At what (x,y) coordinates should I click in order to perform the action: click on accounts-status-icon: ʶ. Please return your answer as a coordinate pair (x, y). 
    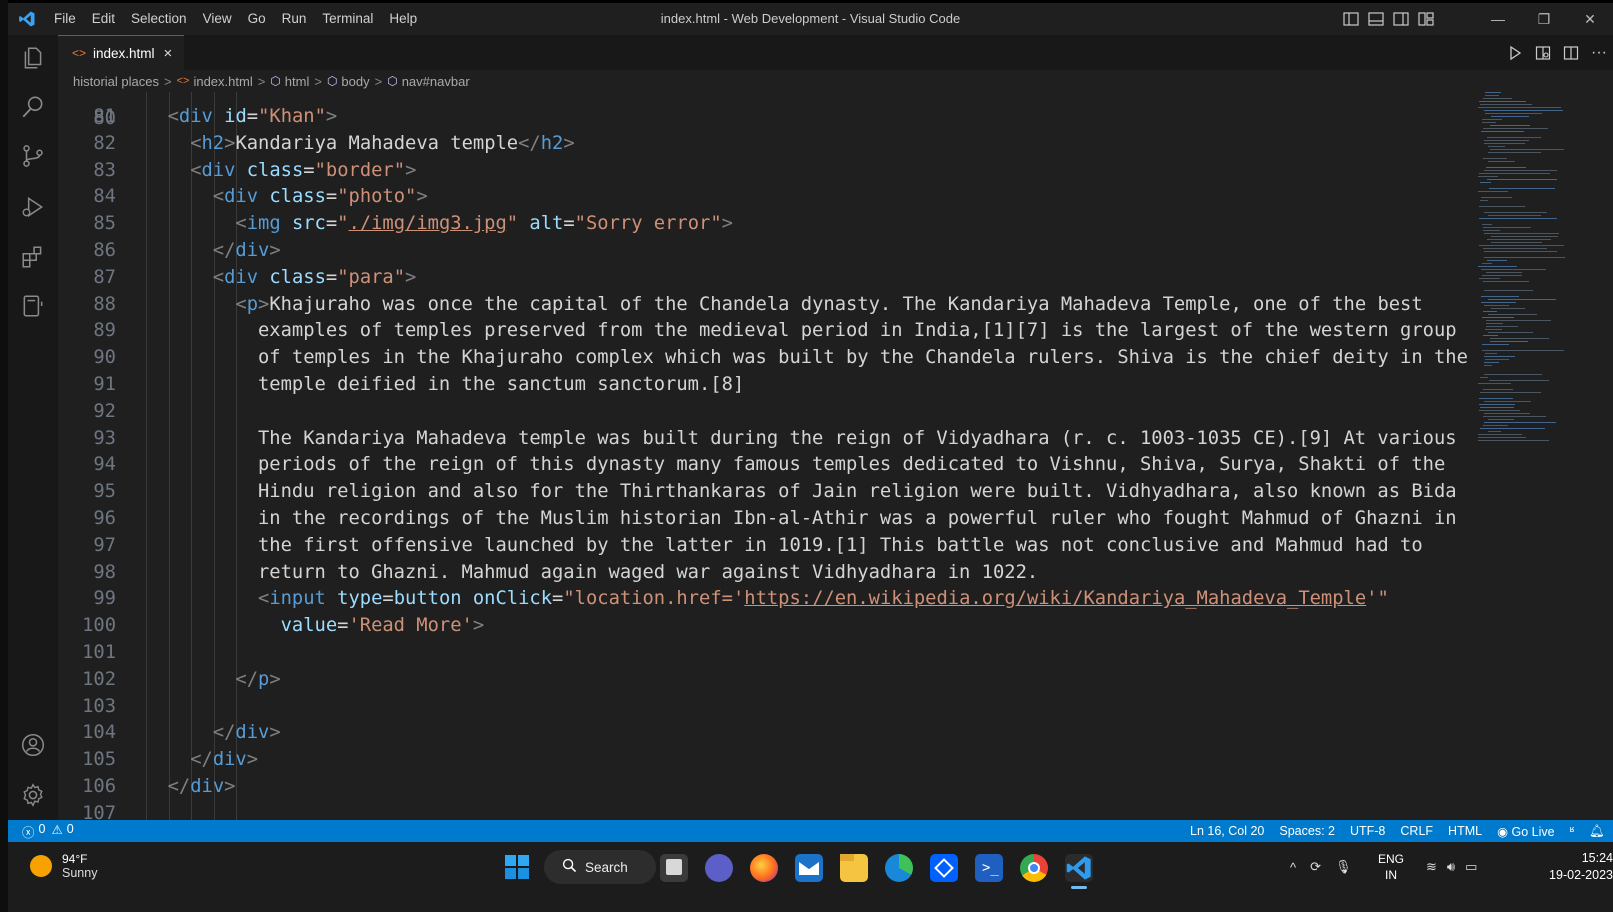
    Looking at the image, I should click on (1572, 831).